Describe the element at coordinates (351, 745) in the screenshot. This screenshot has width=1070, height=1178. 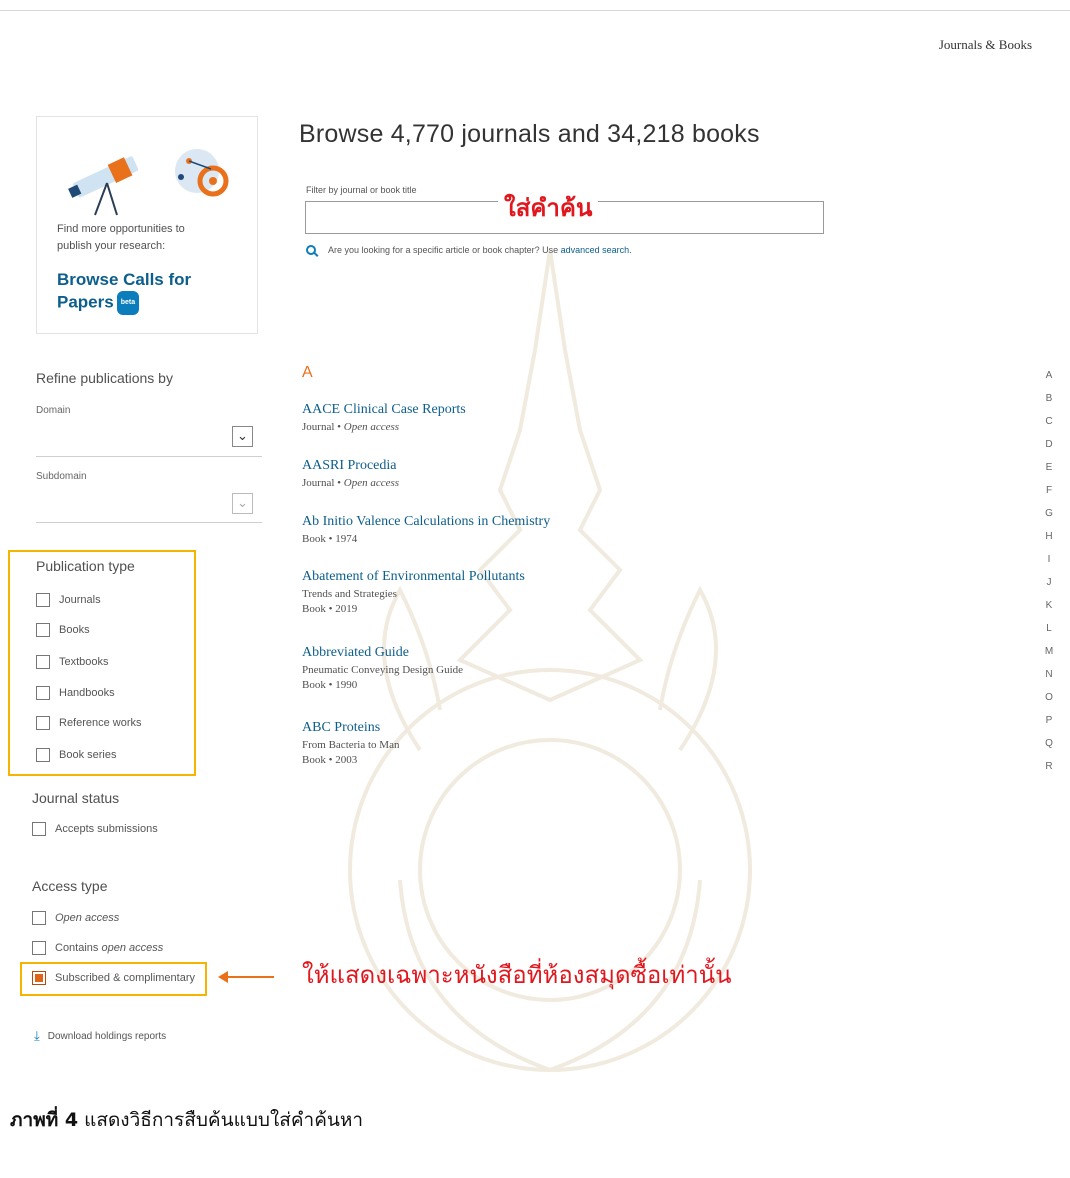
I see `publication-subtitle: From Bacteria to Man` at that location.